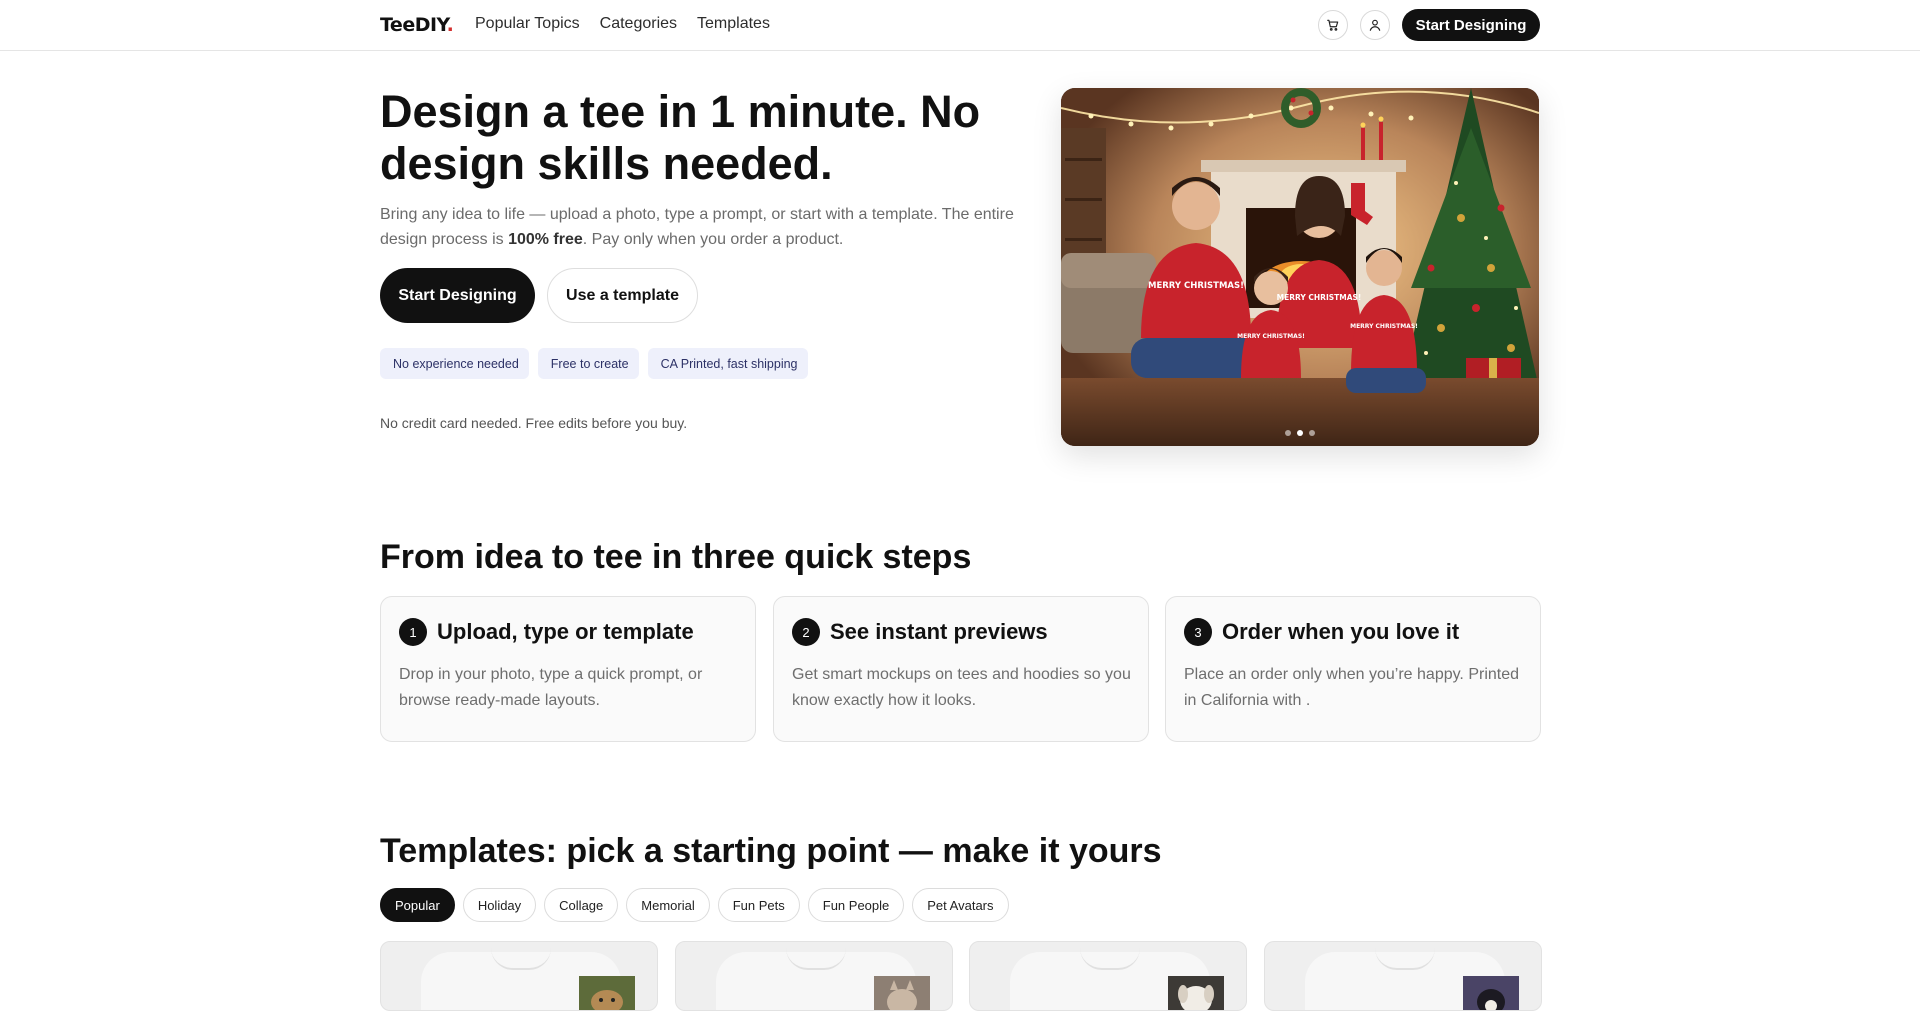 Image resolution: width=1920 pixels, height=1011 pixels. I want to click on nav-start-designing-button: Start Designing, so click(1471, 25).